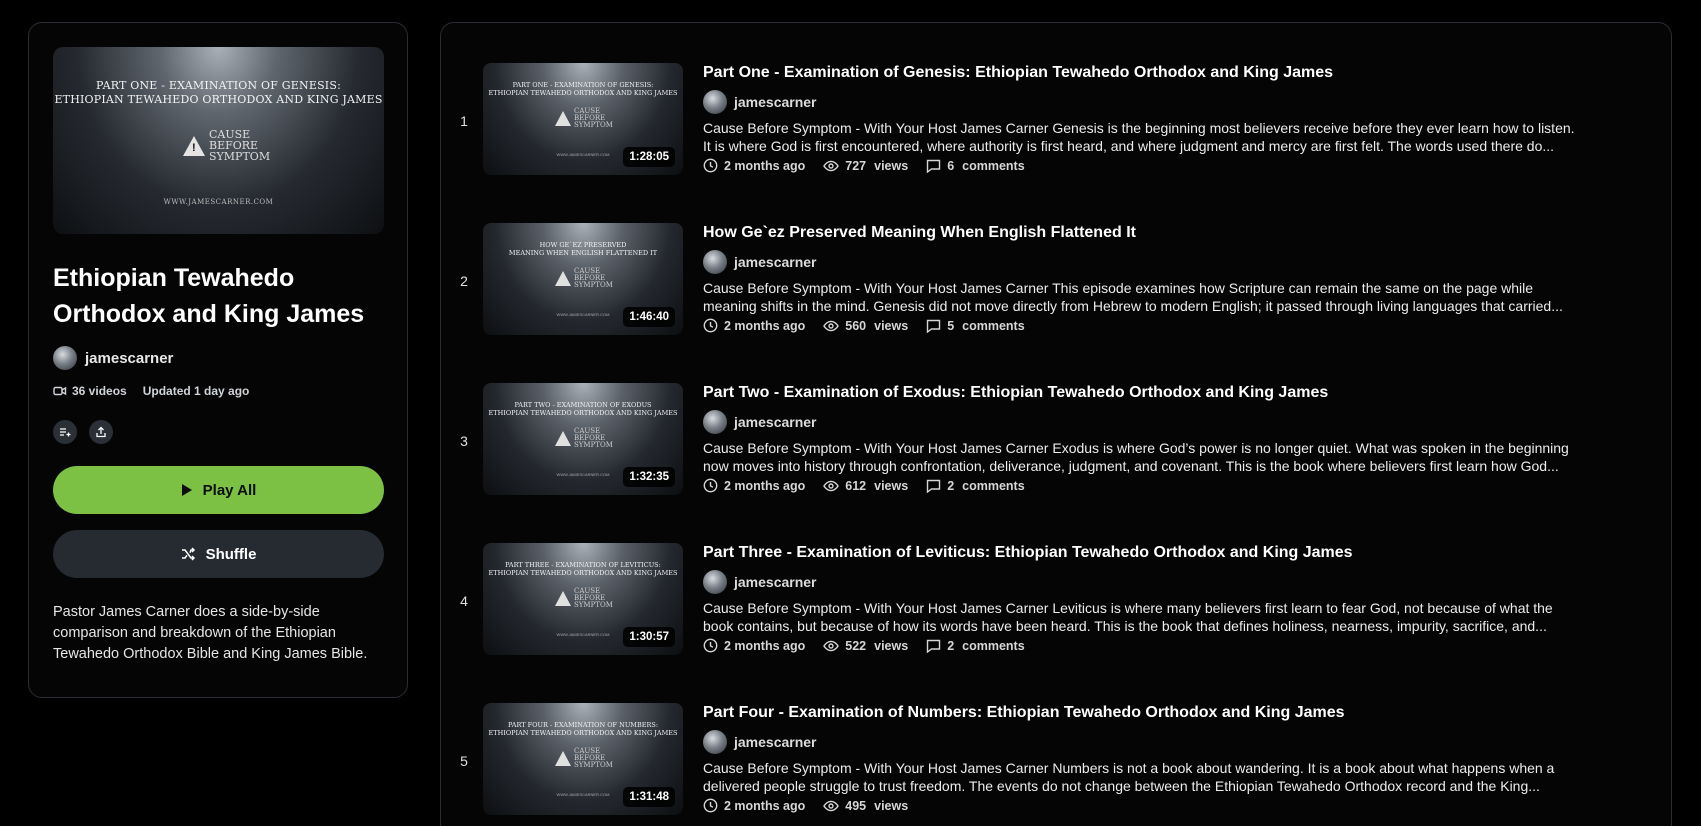 Image resolution: width=1701 pixels, height=826 pixels. Describe the element at coordinates (129, 358) in the screenshot. I see `owner-name: jamescarner` at that location.